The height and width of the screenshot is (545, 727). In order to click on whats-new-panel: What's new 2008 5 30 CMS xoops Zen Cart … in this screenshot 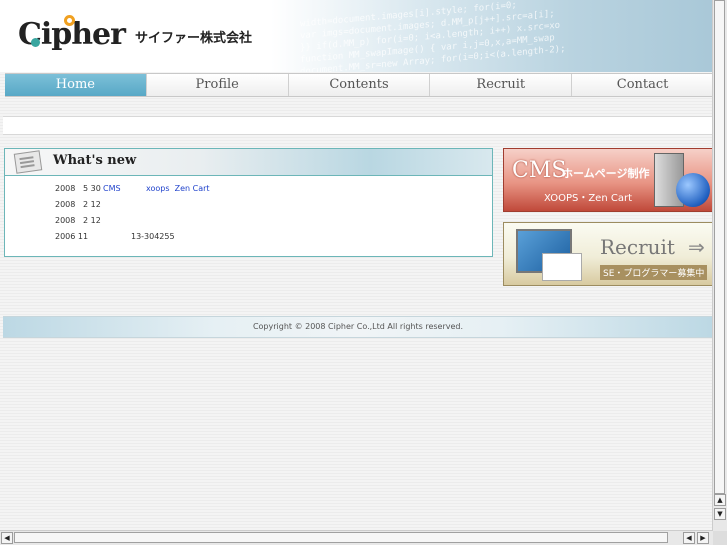, I will do `click(248, 202)`.